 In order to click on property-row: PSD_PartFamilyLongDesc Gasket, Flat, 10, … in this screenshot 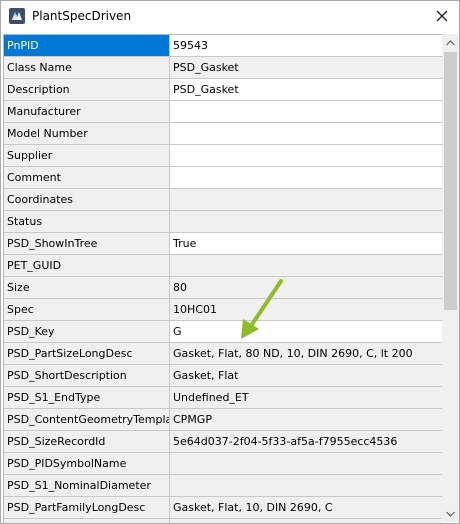, I will do `click(223, 508)`.